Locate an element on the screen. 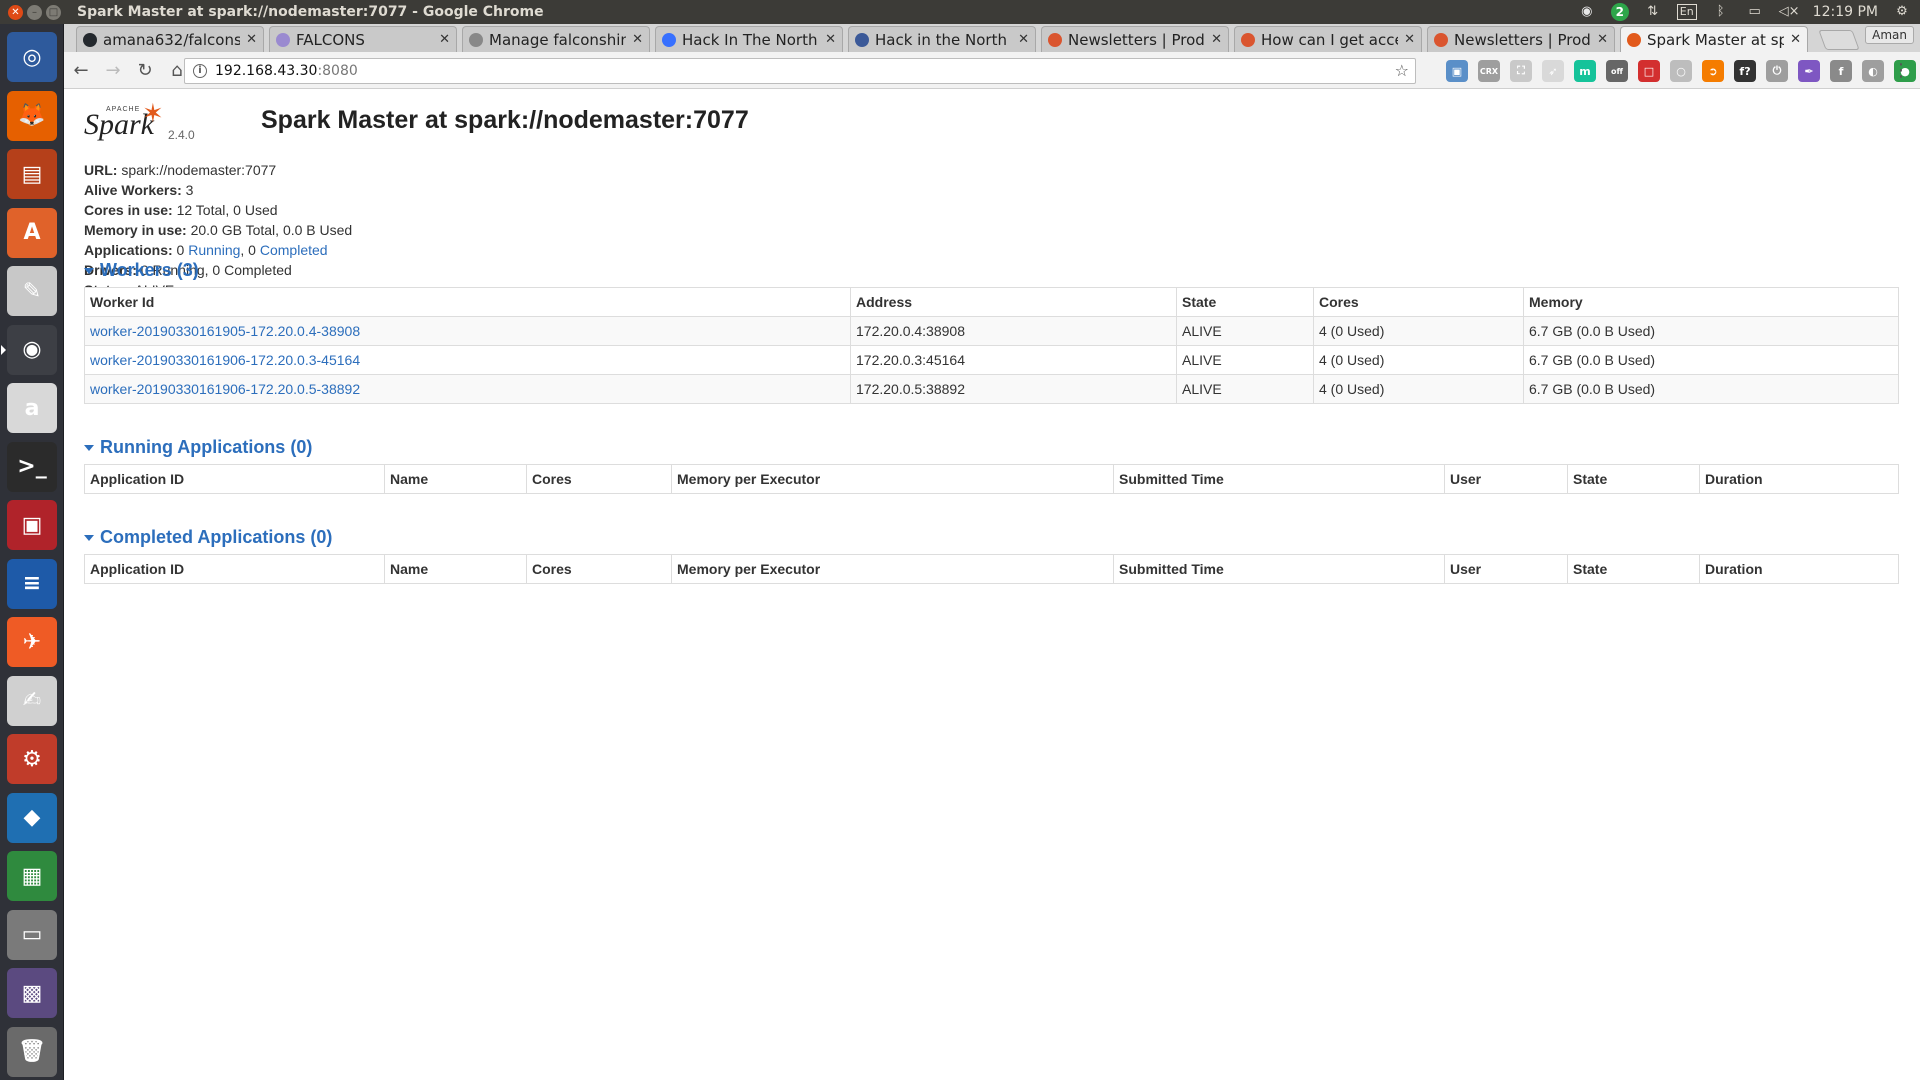  ext-crx-icon: CRX is located at coordinates (1489, 71).